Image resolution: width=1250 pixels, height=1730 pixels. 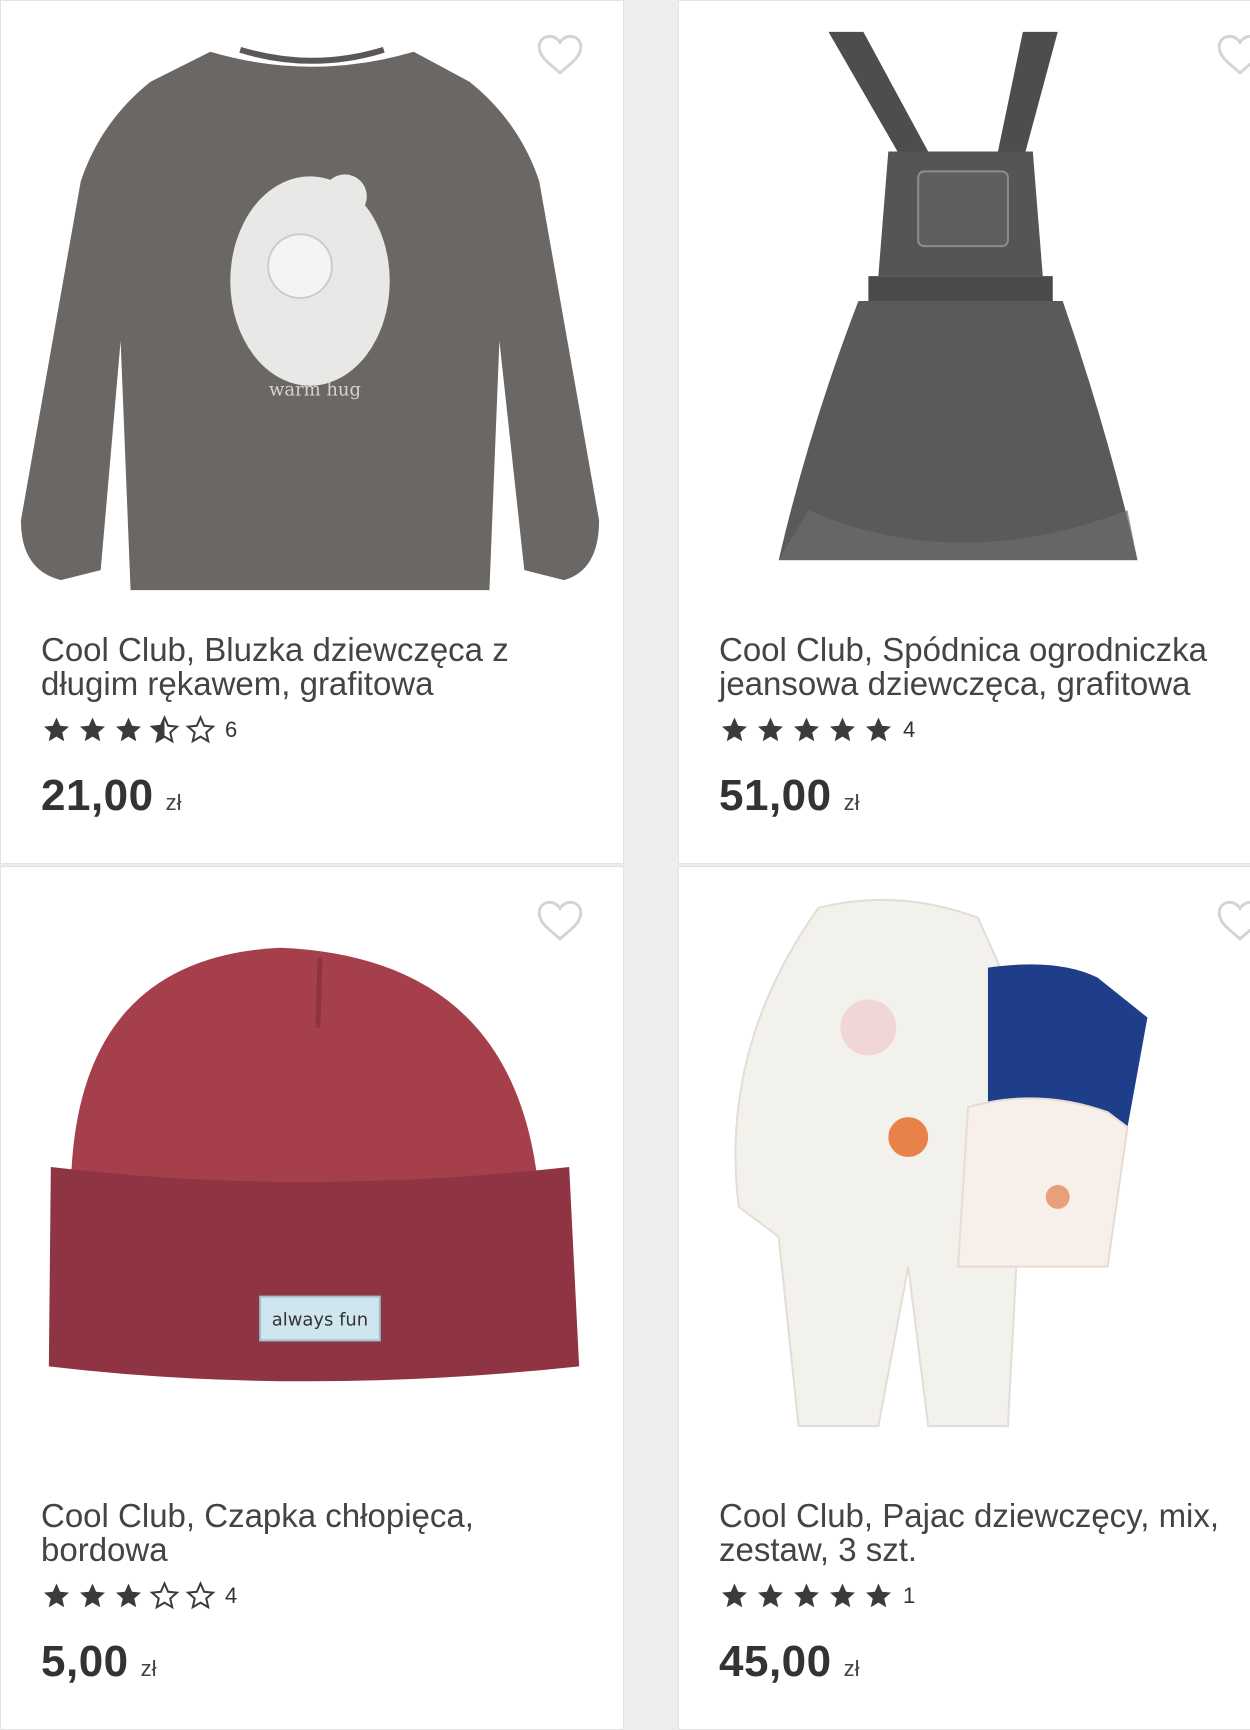 What do you see at coordinates (320, 1319) in the screenshot?
I see `label-text: always fun` at bounding box center [320, 1319].